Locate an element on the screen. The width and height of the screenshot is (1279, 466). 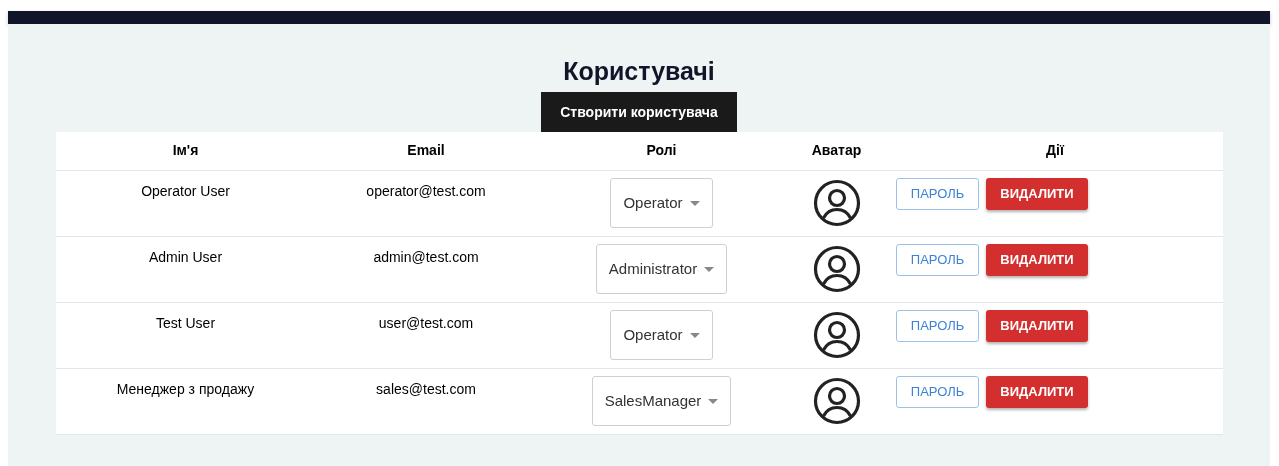
column-header: Аватар is located at coordinates (836, 150).